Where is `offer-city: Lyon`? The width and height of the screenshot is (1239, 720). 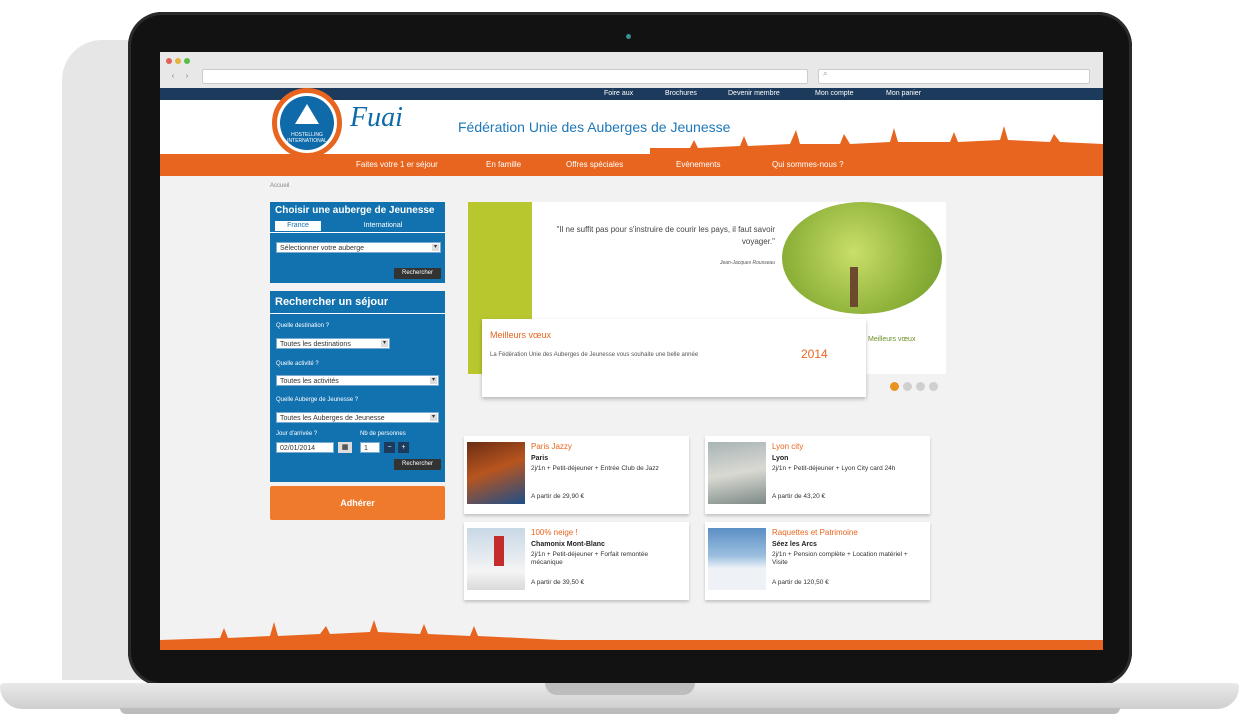
offer-city: Lyon is located at coordinates (780, 458).